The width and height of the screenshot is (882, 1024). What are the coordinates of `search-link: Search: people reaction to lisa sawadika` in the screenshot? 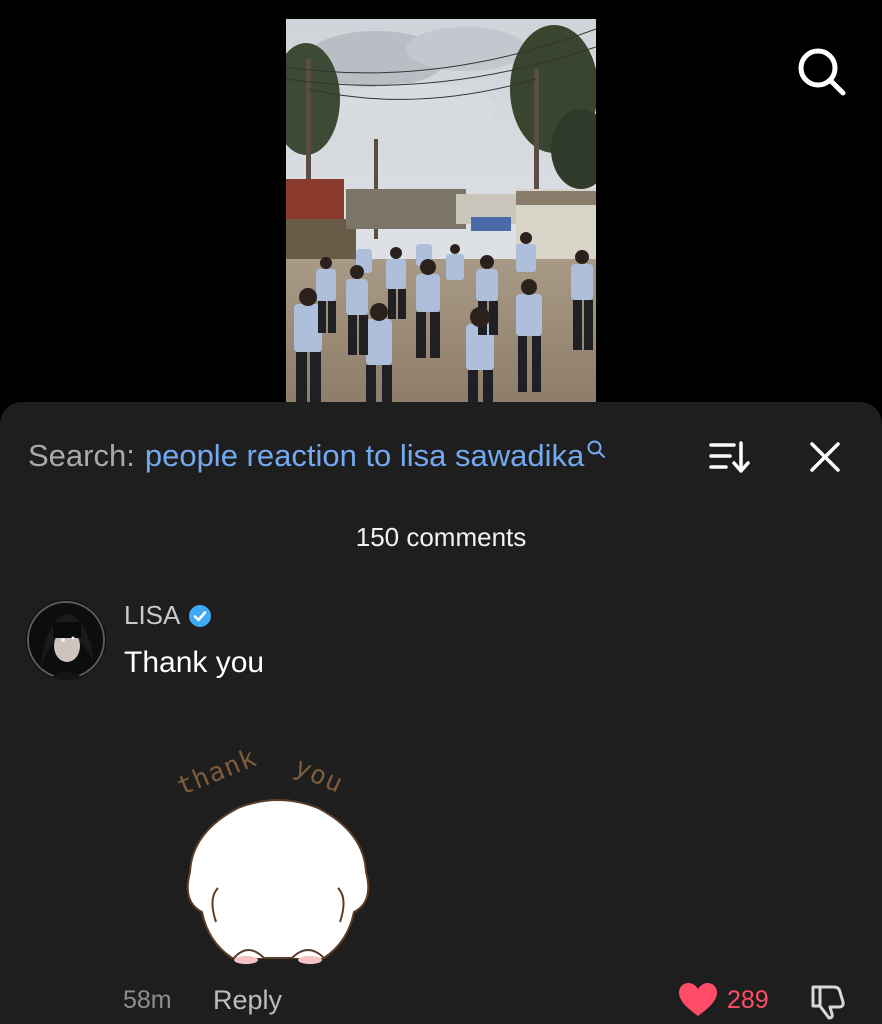 It's located at (317, 456).